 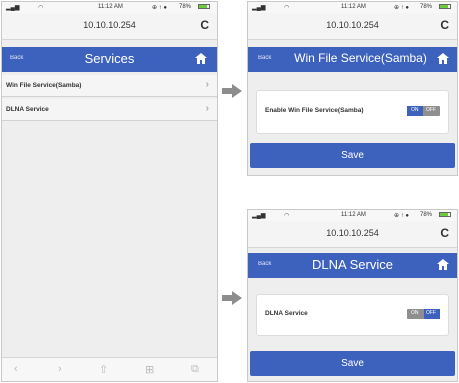 I want to click on nav-bar: Back Services, so click(x=109, y=59).